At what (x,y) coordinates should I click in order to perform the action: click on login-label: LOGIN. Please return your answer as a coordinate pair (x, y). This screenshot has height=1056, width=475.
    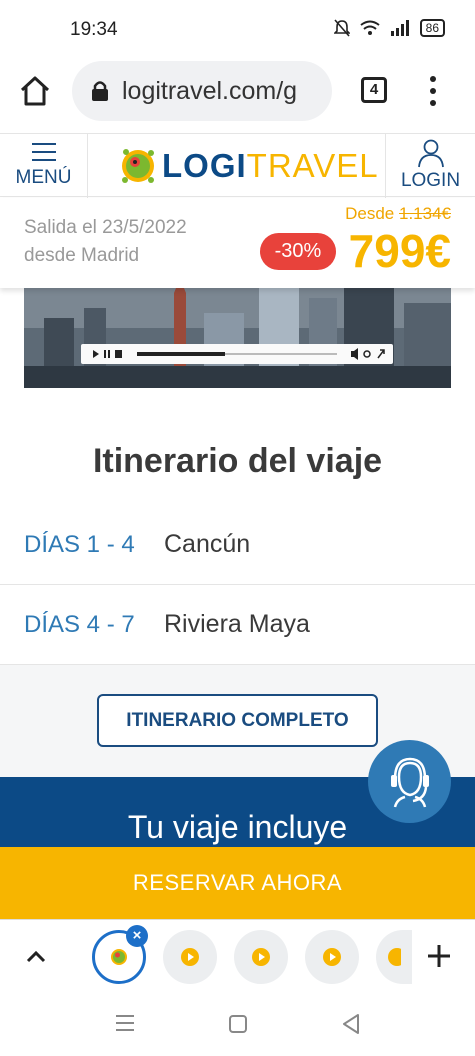
    Looking at the image, I should click on (430, 180).